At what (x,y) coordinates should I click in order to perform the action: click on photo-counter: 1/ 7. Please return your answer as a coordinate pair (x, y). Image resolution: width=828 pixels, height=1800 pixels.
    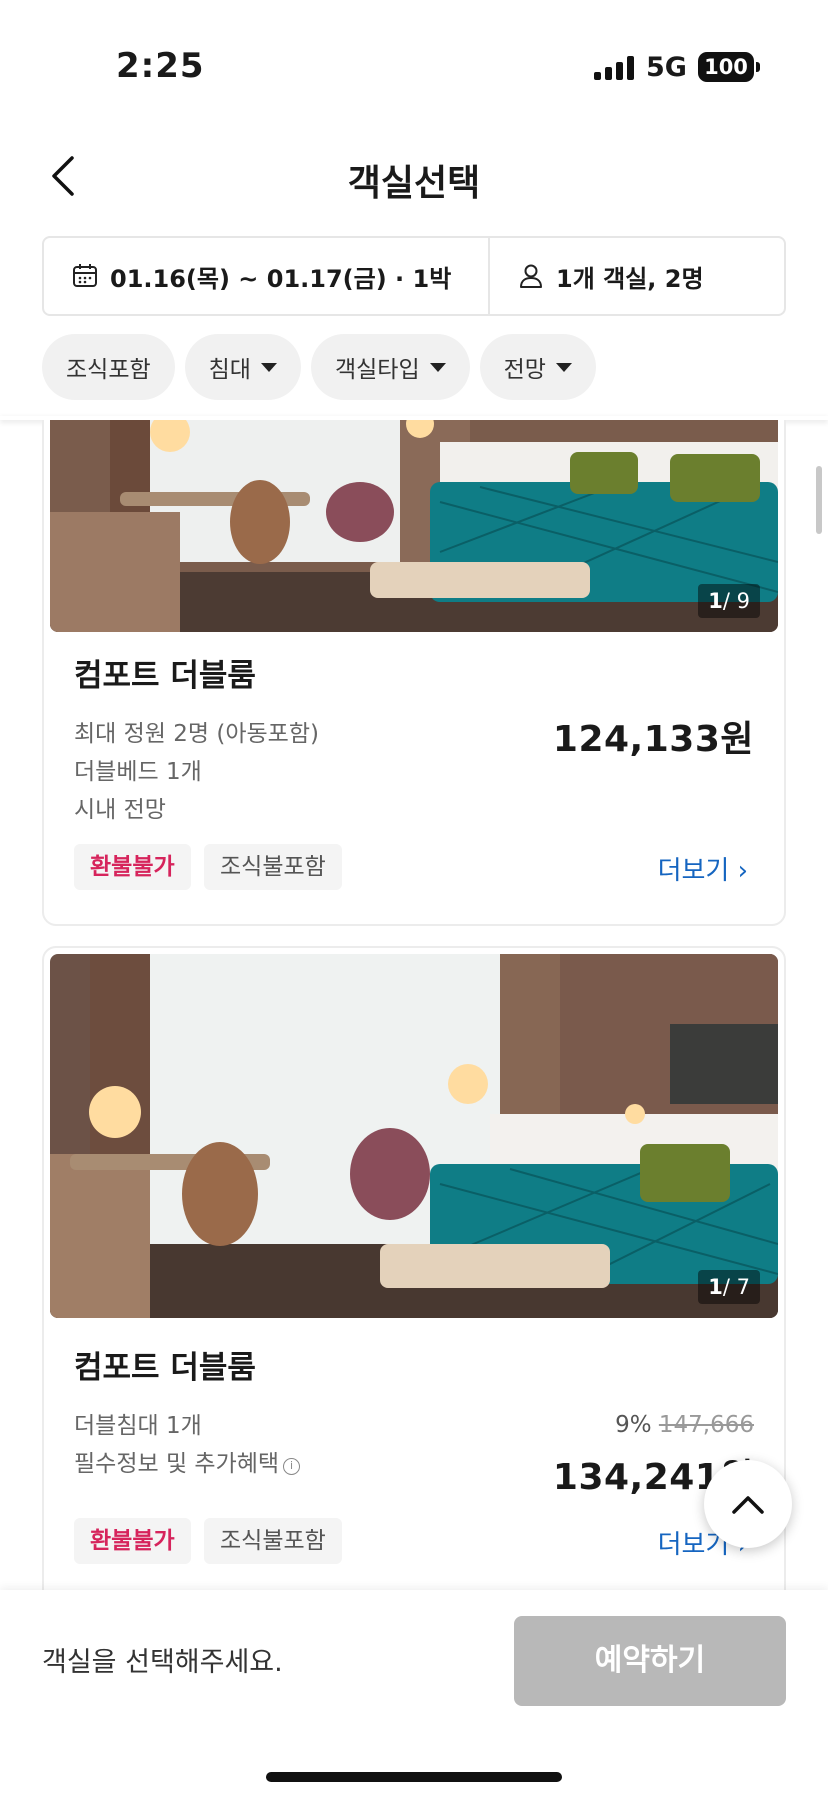
    Looking at the image, I should click on (729, 1287).